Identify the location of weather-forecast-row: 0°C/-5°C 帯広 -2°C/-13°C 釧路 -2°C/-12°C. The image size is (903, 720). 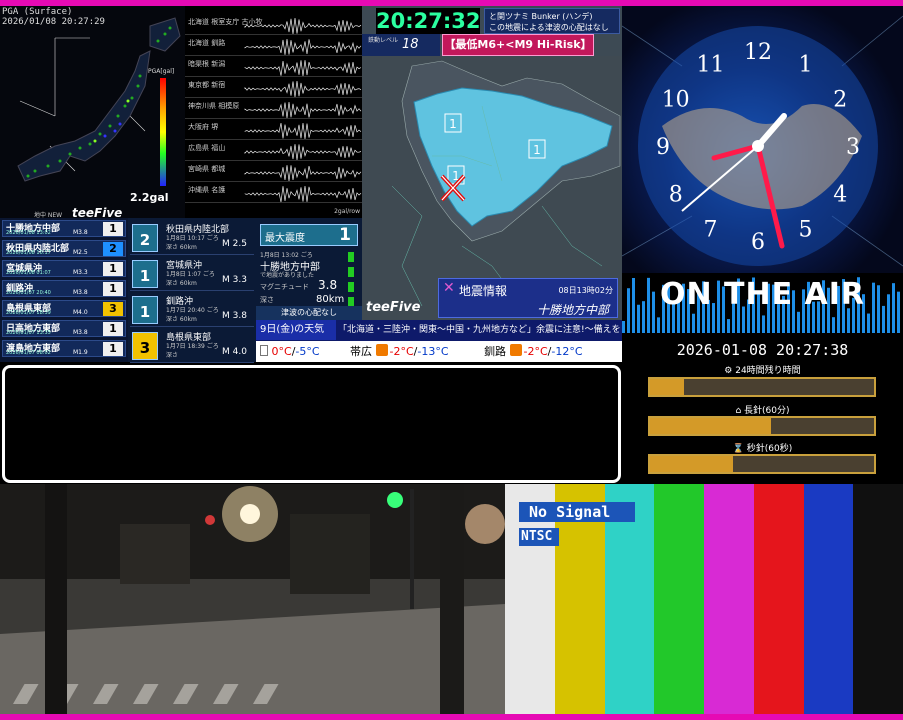
(439, 351).